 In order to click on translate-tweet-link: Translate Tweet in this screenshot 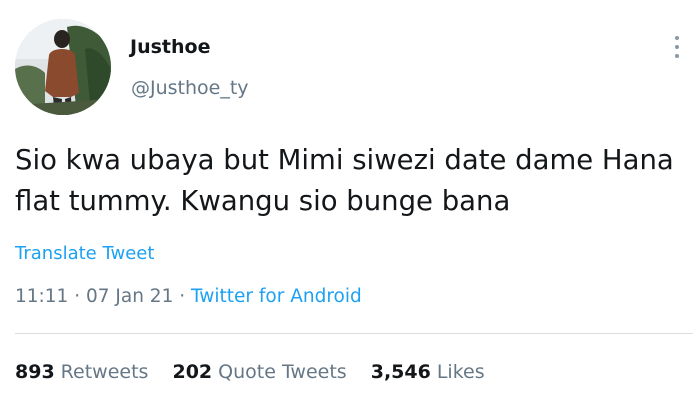, I will do `click(84, 253)`.